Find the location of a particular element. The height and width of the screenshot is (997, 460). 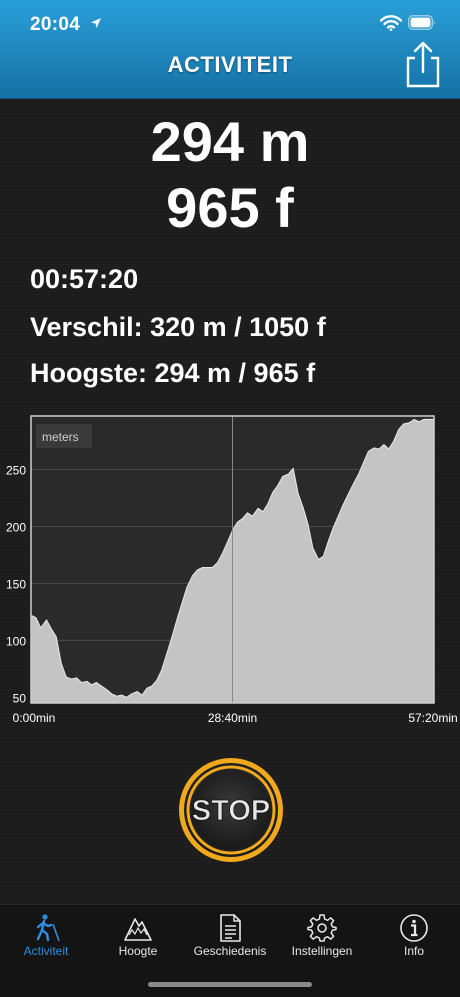

tab-label: Geschiedenis is located at coordinates (230, 951).